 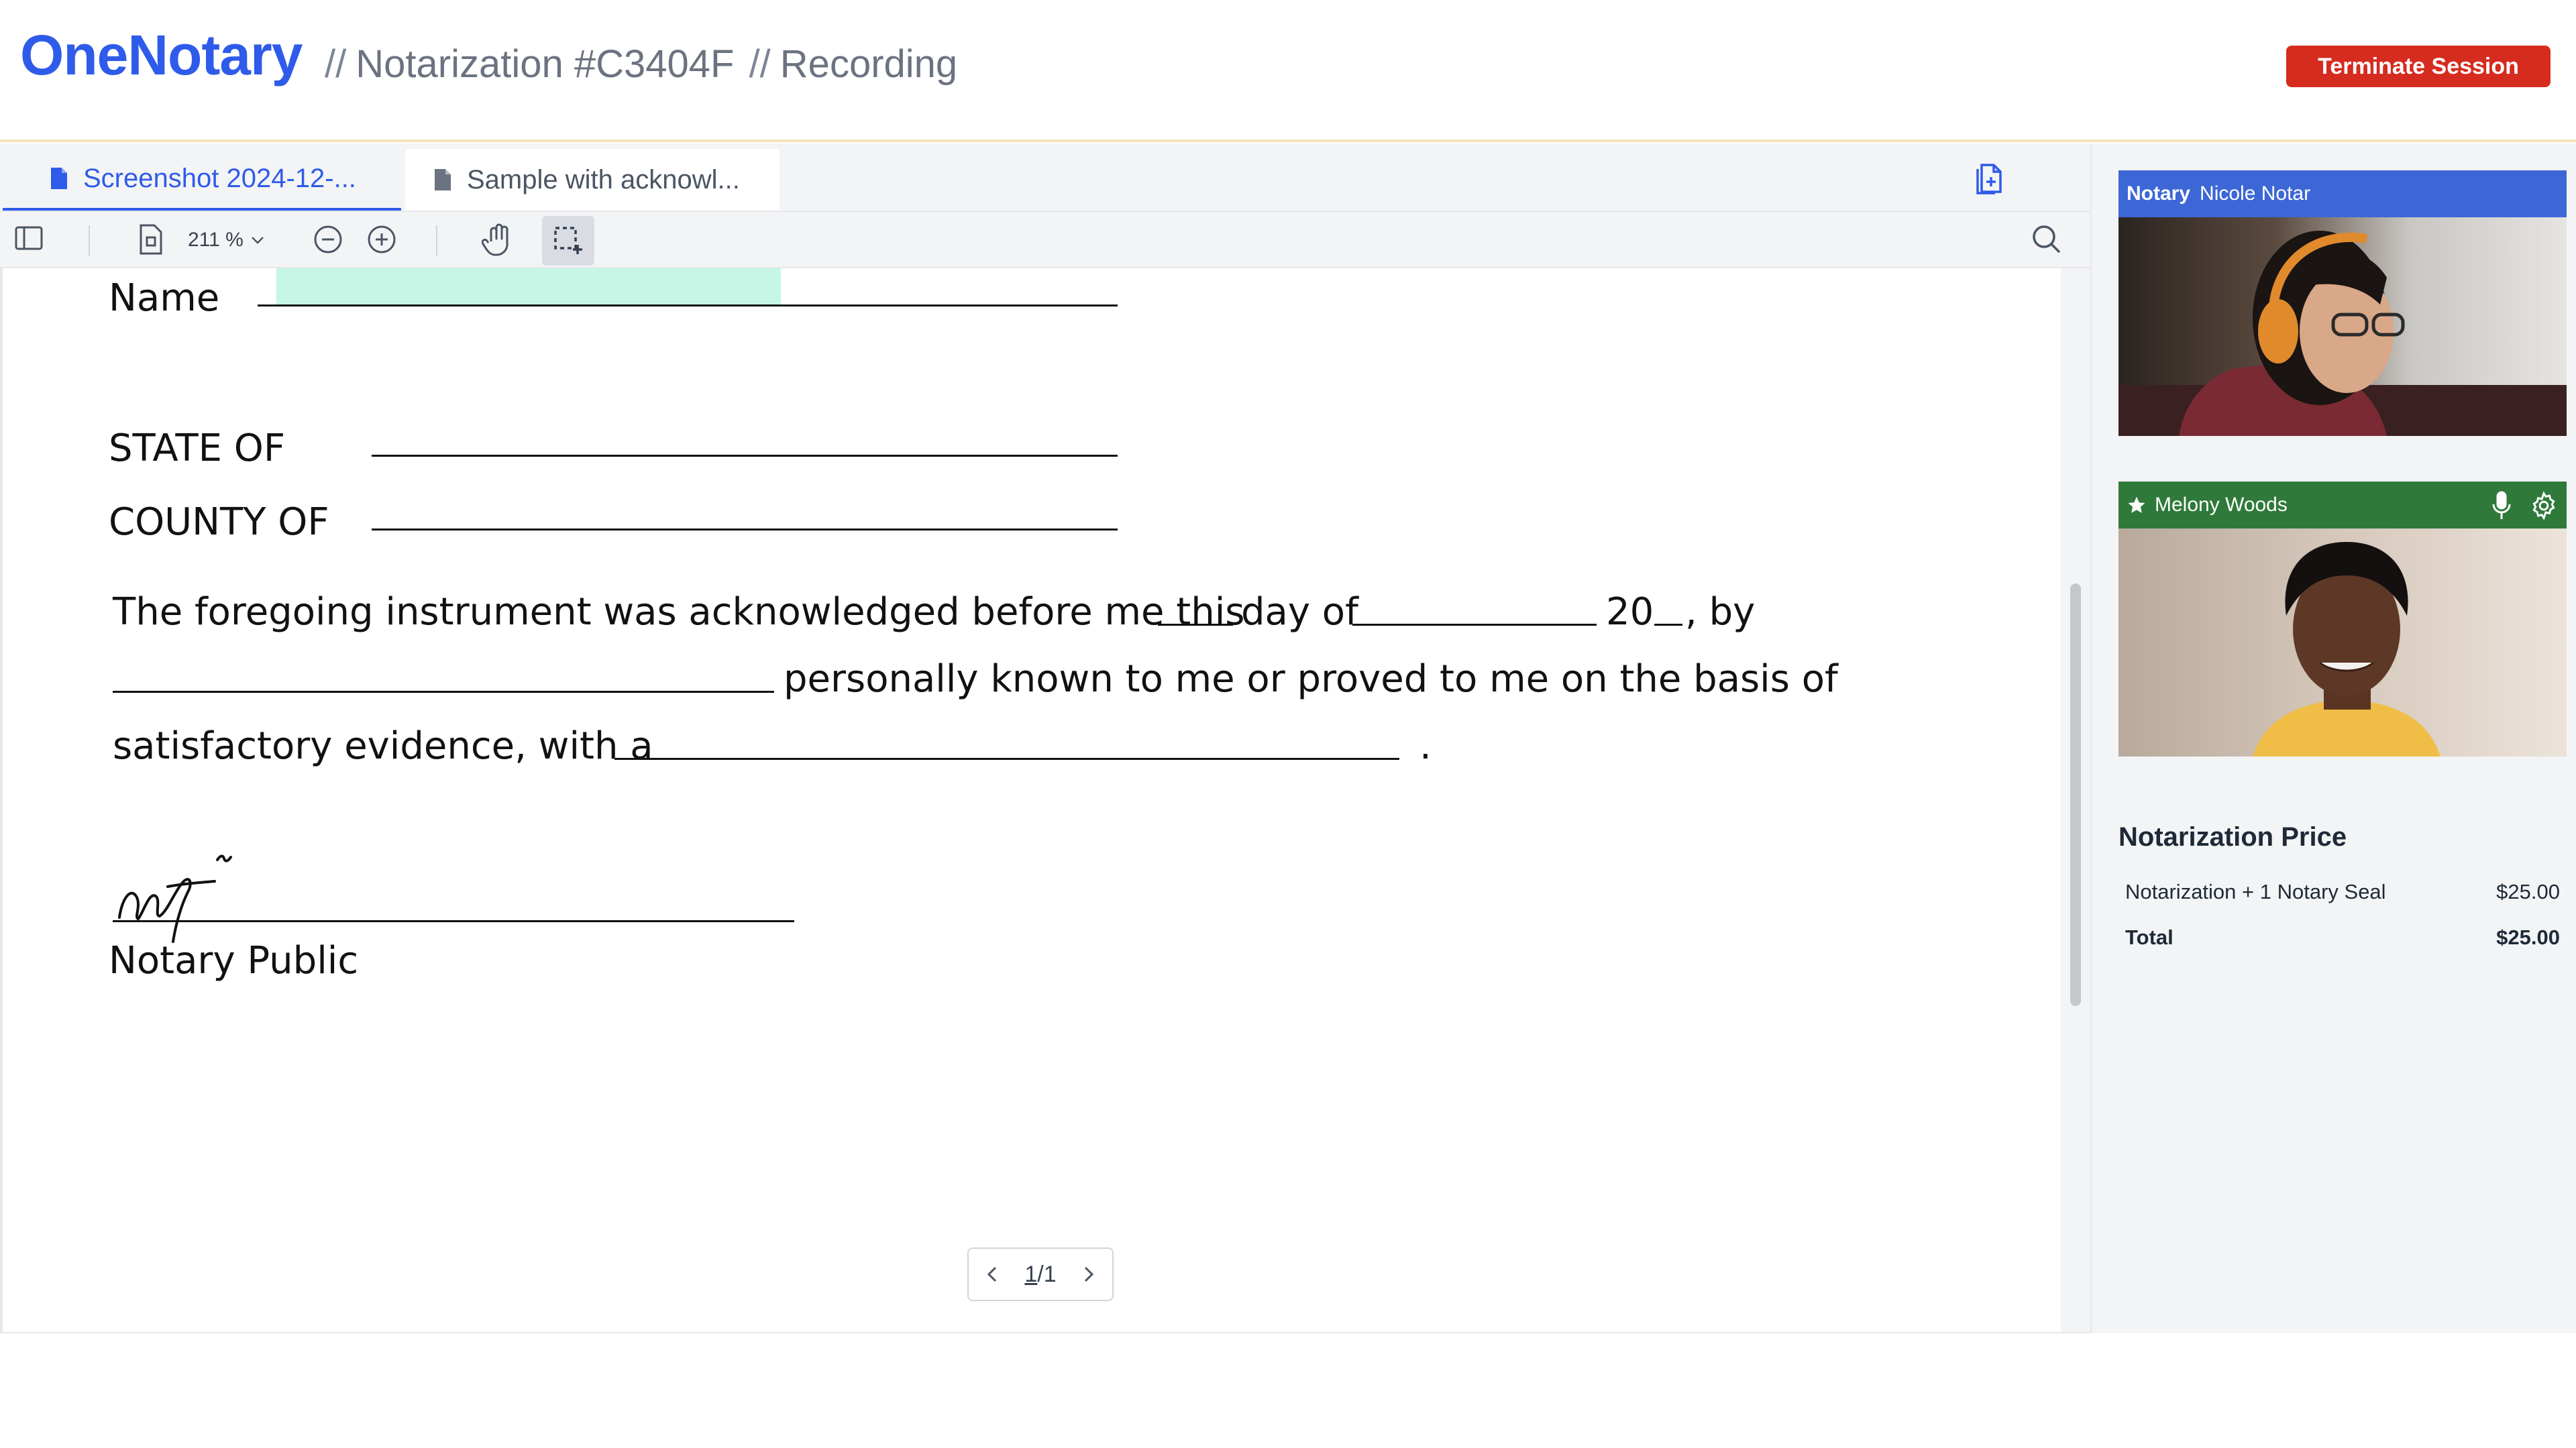 What do you see at coordinates (197, 448) in the screenshot?
I see `state-label: STATE OF` at bounding box center [197, 448].